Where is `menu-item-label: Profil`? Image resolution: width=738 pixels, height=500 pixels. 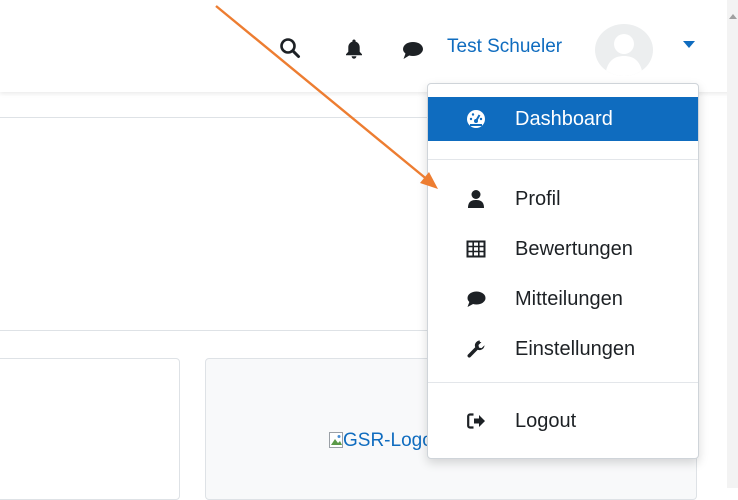
menu-item-label: Profil is located at coordinates (538, 199).